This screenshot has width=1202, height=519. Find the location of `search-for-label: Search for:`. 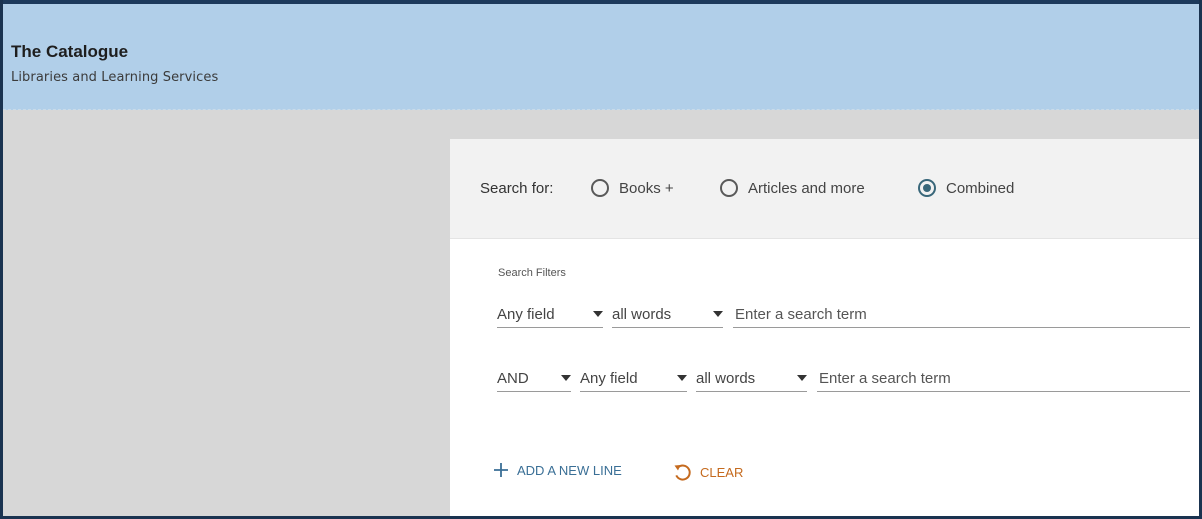

search-for-label: Search for: is located at coordinates (517, 188).